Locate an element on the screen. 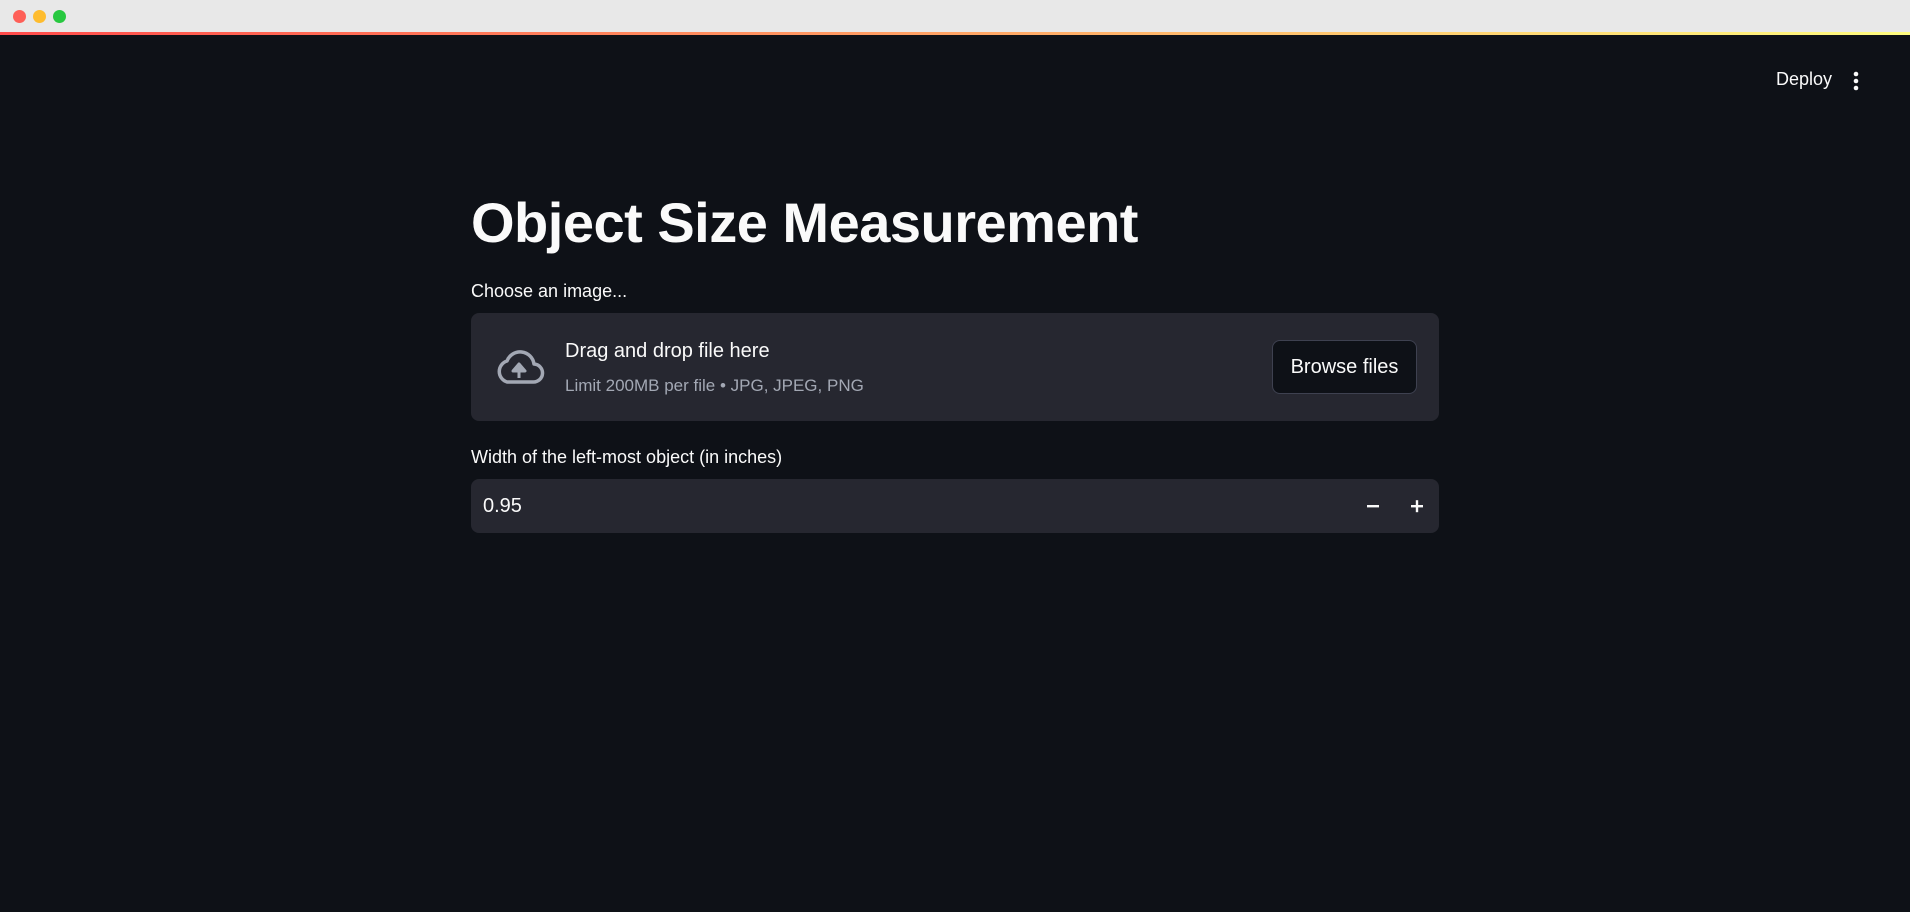  window-close-button is located at coordinates (19, 16).